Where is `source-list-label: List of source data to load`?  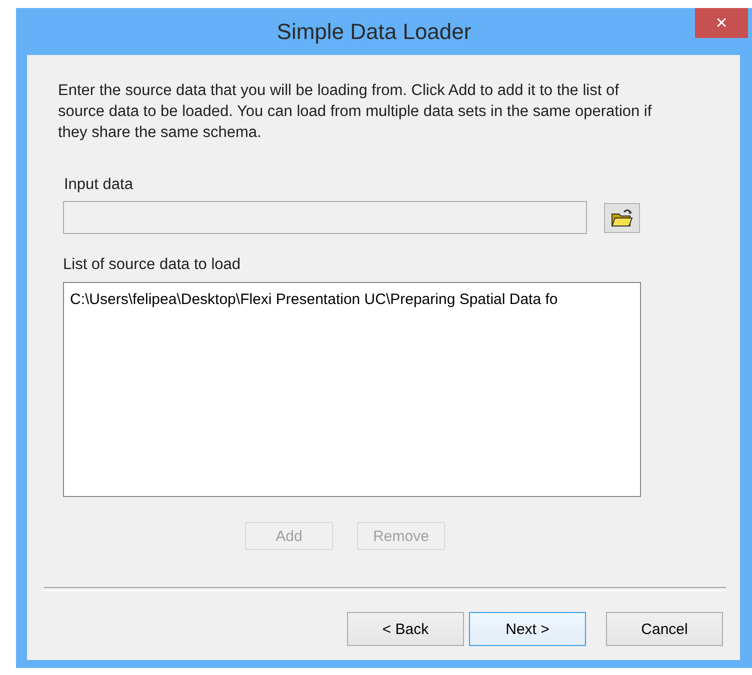 source-list-label: List of source data to load is located at coordinates (152, 265).